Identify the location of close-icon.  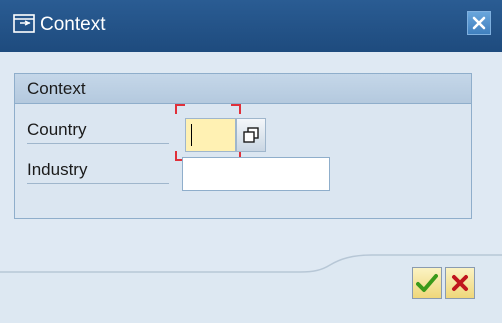
(479, 23).